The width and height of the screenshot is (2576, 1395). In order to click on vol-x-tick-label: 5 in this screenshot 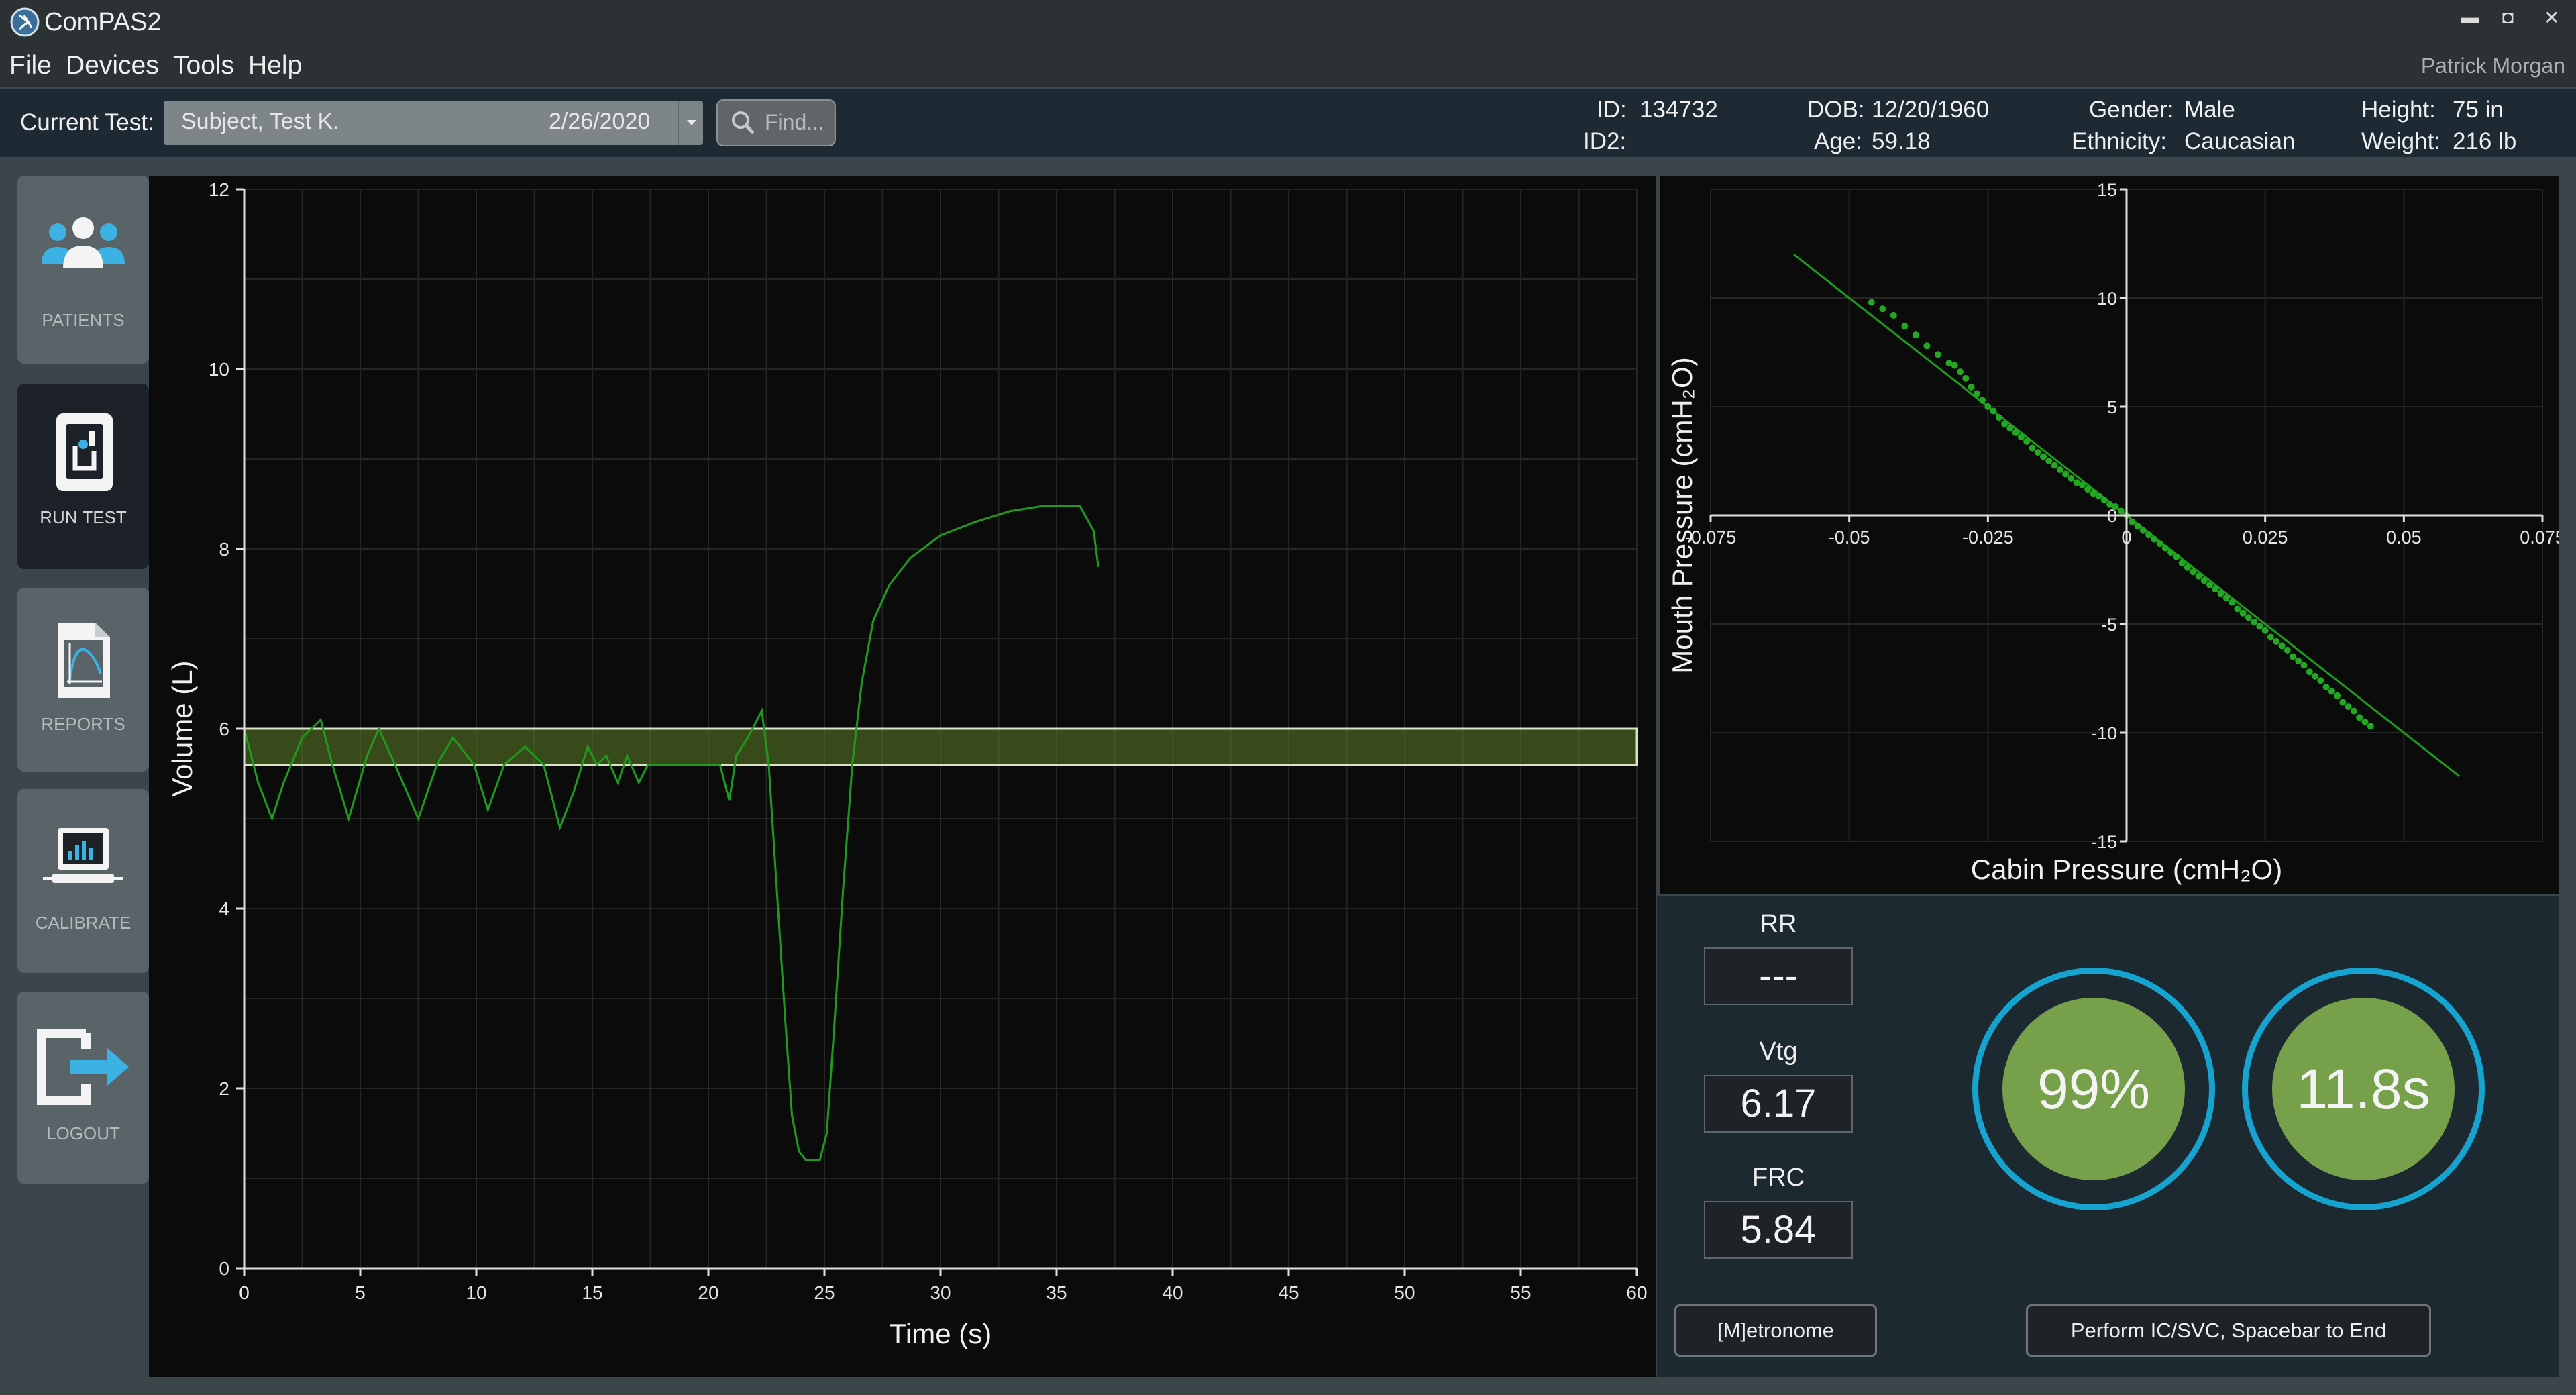, I will do `click(360, 1292)`.